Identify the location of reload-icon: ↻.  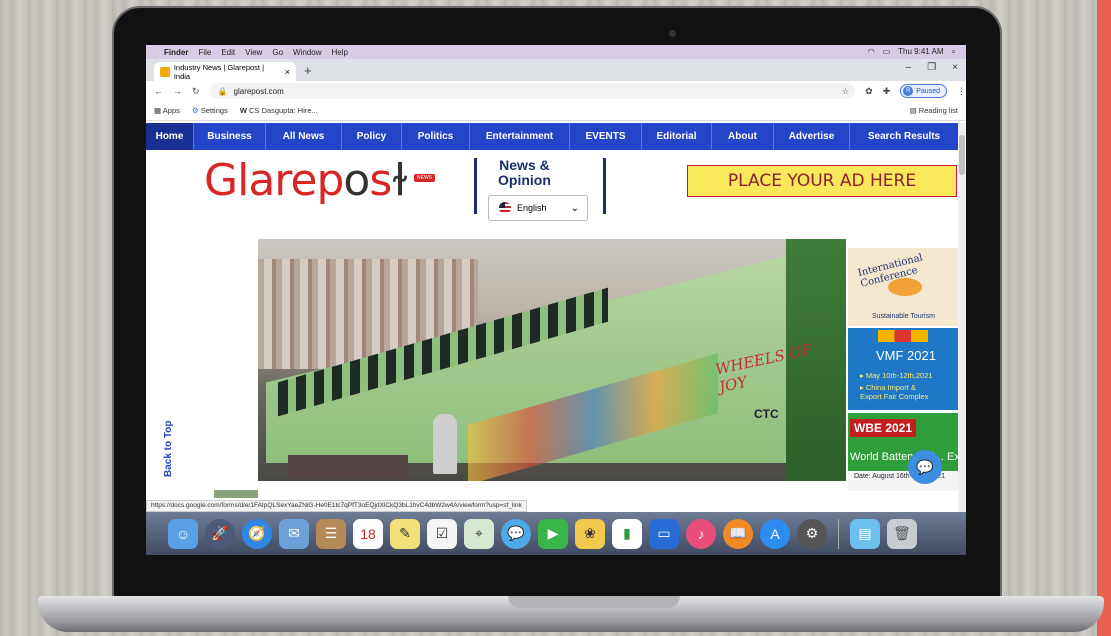
(196, 91).